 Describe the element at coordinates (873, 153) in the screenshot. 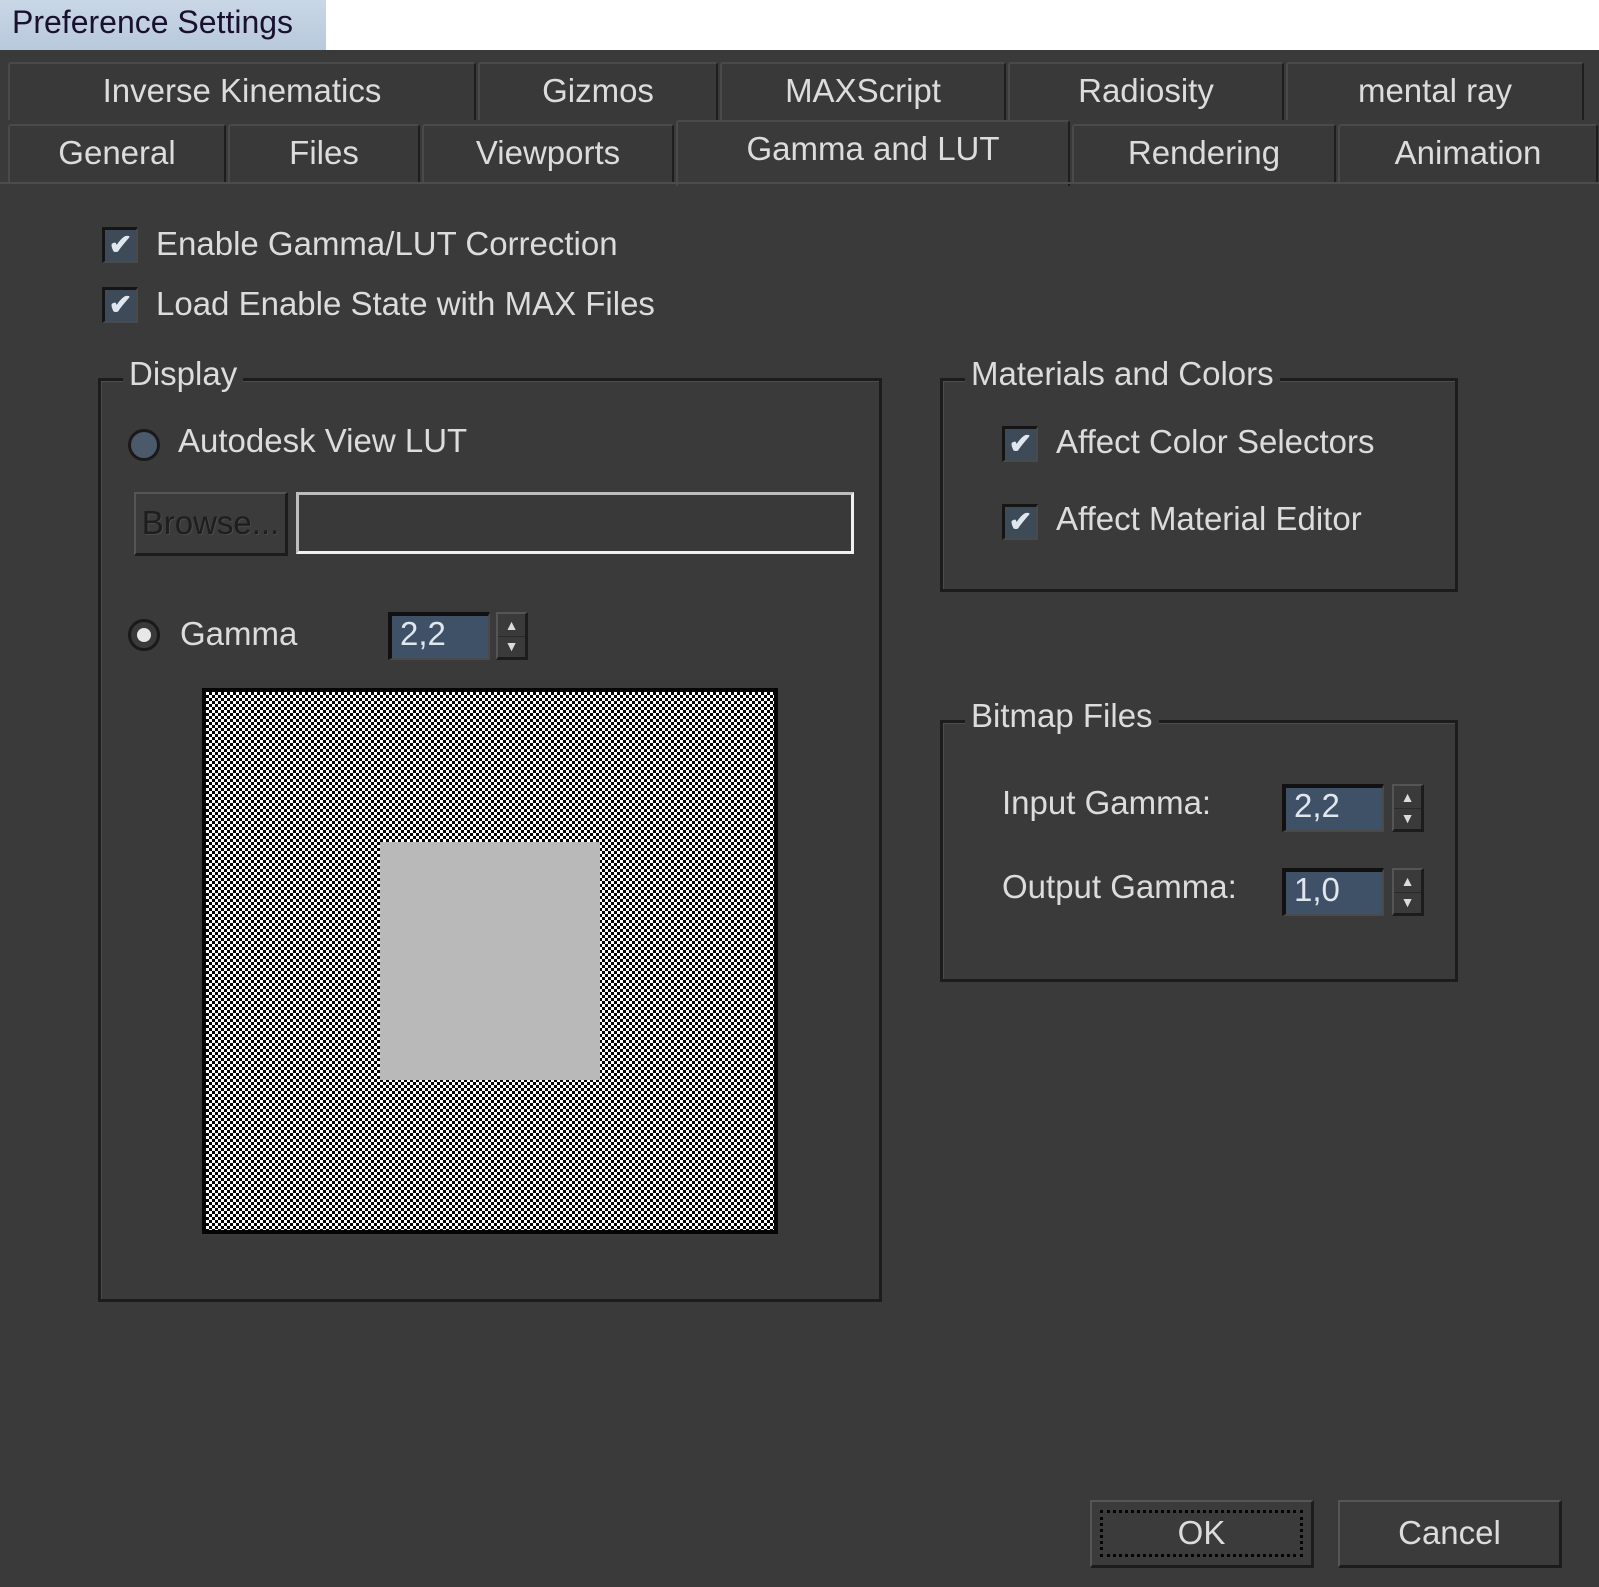

I see `tab-gamma-and-lut: Gamma and LUT` at that location.